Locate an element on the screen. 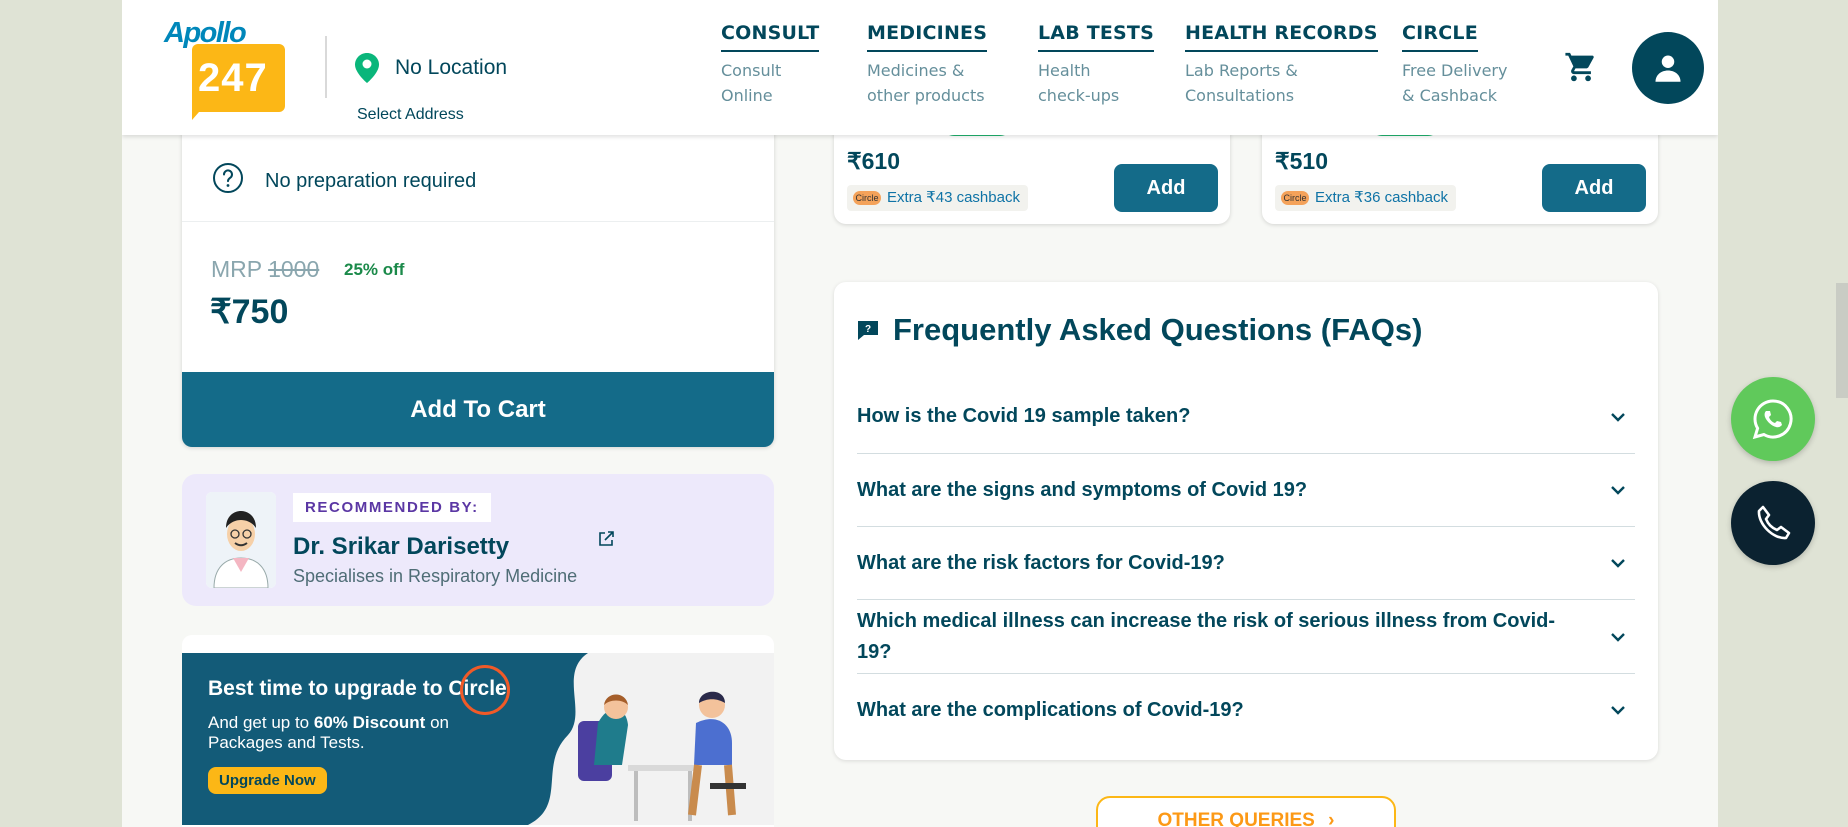 Image resolution: width=1848 pixels, height=827 pixels. whatsapp-button is located at coordinates (1773, 419).